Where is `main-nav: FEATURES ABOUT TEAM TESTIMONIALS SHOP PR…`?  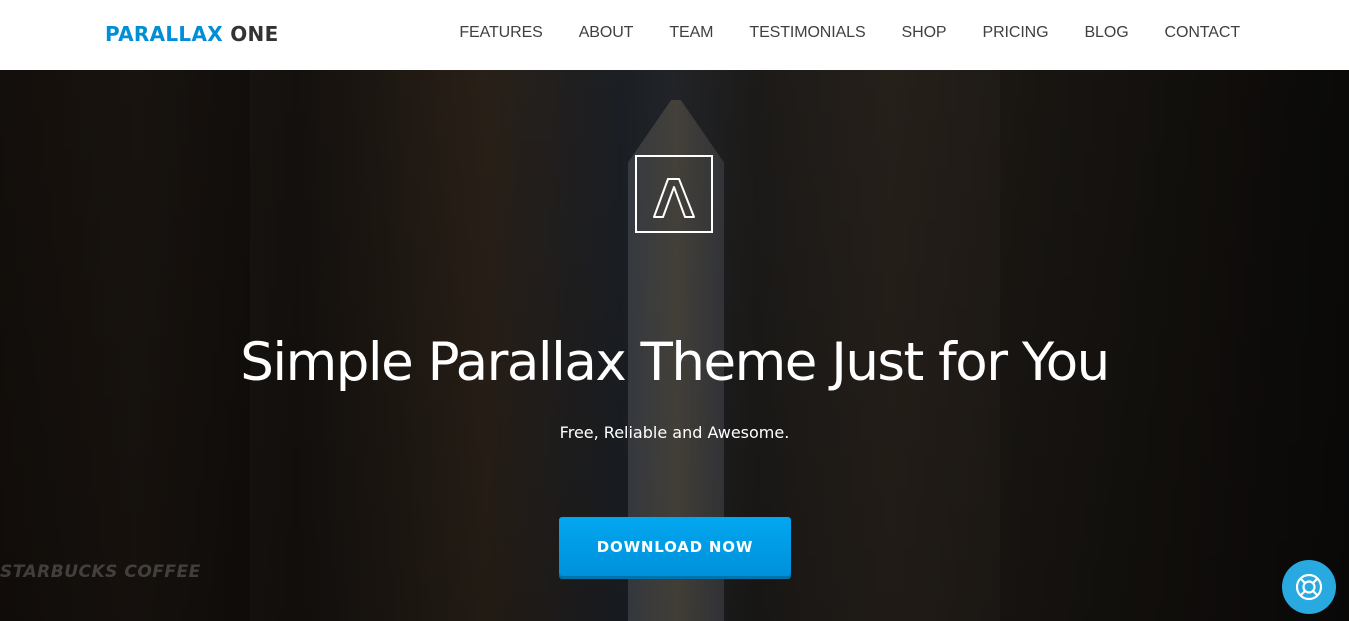
main-nav: FEATURES ABOUT TEAM TESTIMONIALS SHOP PR… is located at coordinates (831, 33).